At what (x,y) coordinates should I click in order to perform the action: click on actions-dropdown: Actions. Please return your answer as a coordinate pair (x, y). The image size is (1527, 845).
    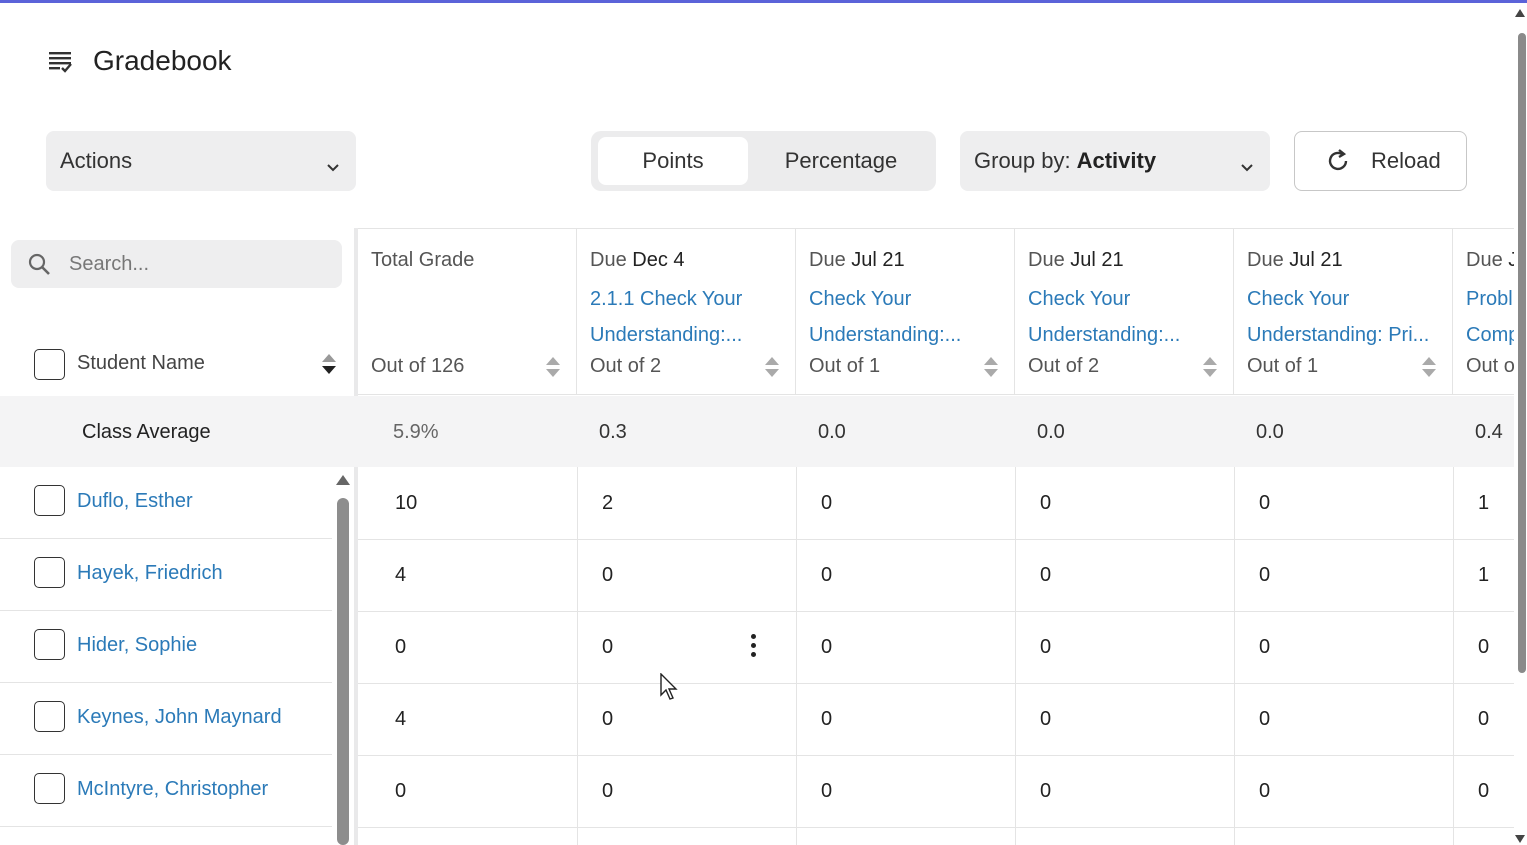
    Looking at the image, I should click on (201, 161).